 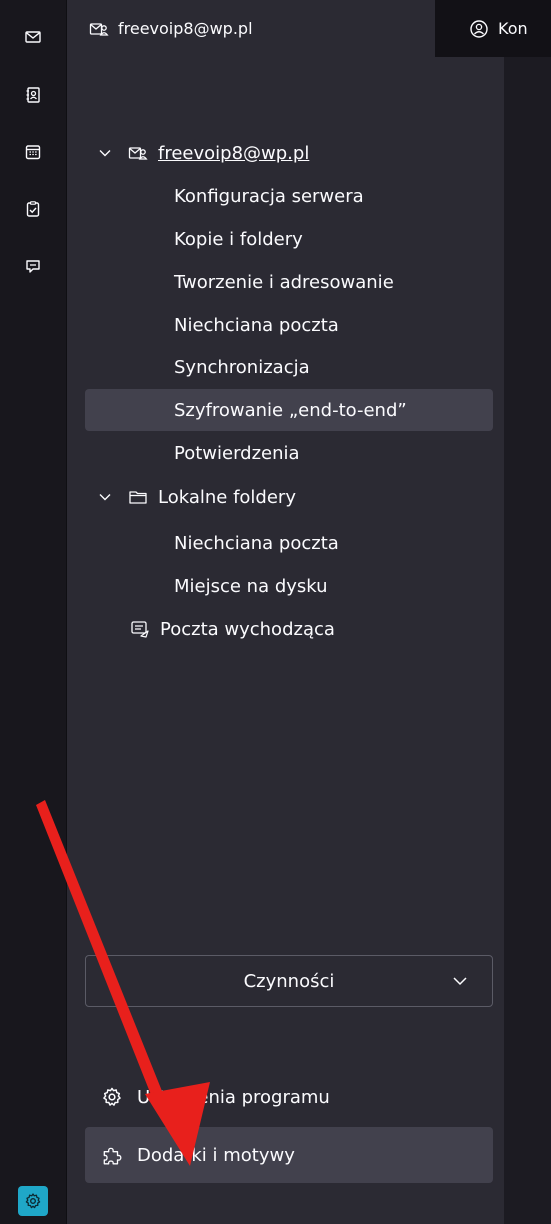 I want to click on tab-label: freevoip8@wp.pl, so click(x=185, y=28).